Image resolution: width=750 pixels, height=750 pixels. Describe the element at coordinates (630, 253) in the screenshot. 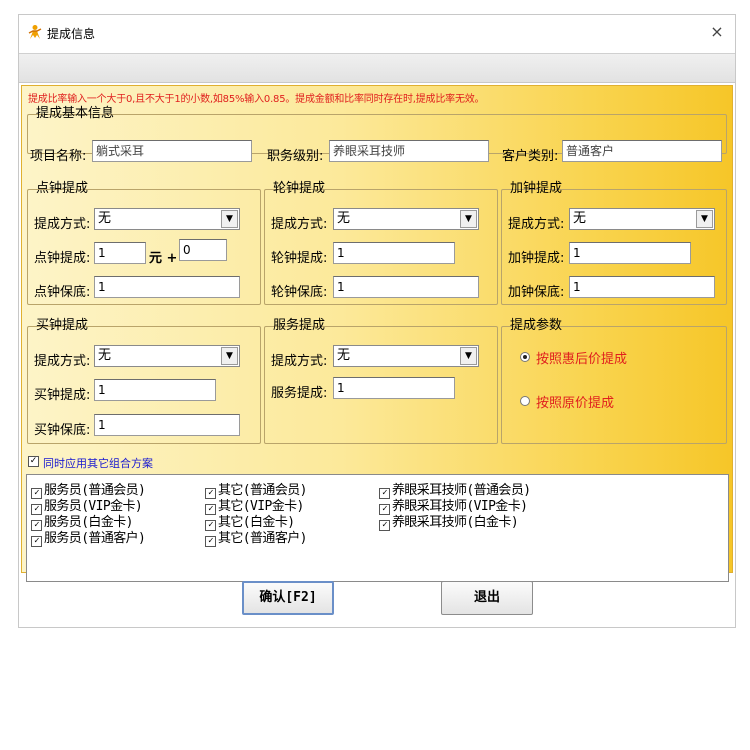

I see `jiazhong-comm-field: 1` at that location.